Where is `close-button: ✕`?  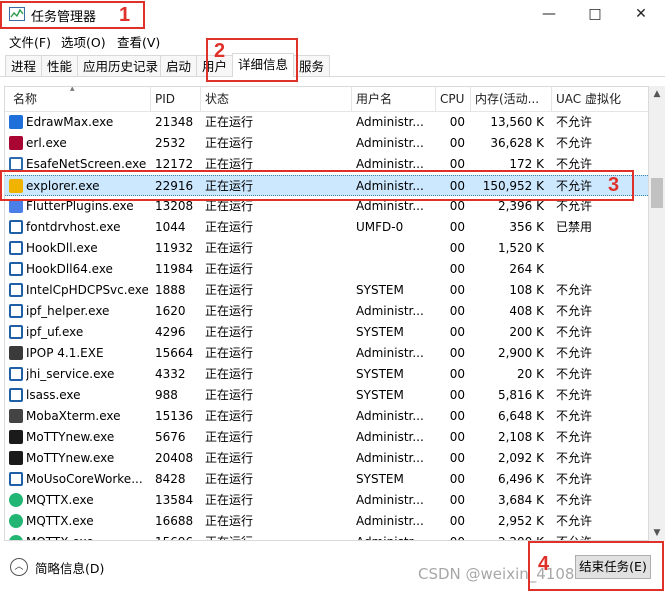 close-button: ✕ is located at coordinates (641, 15).